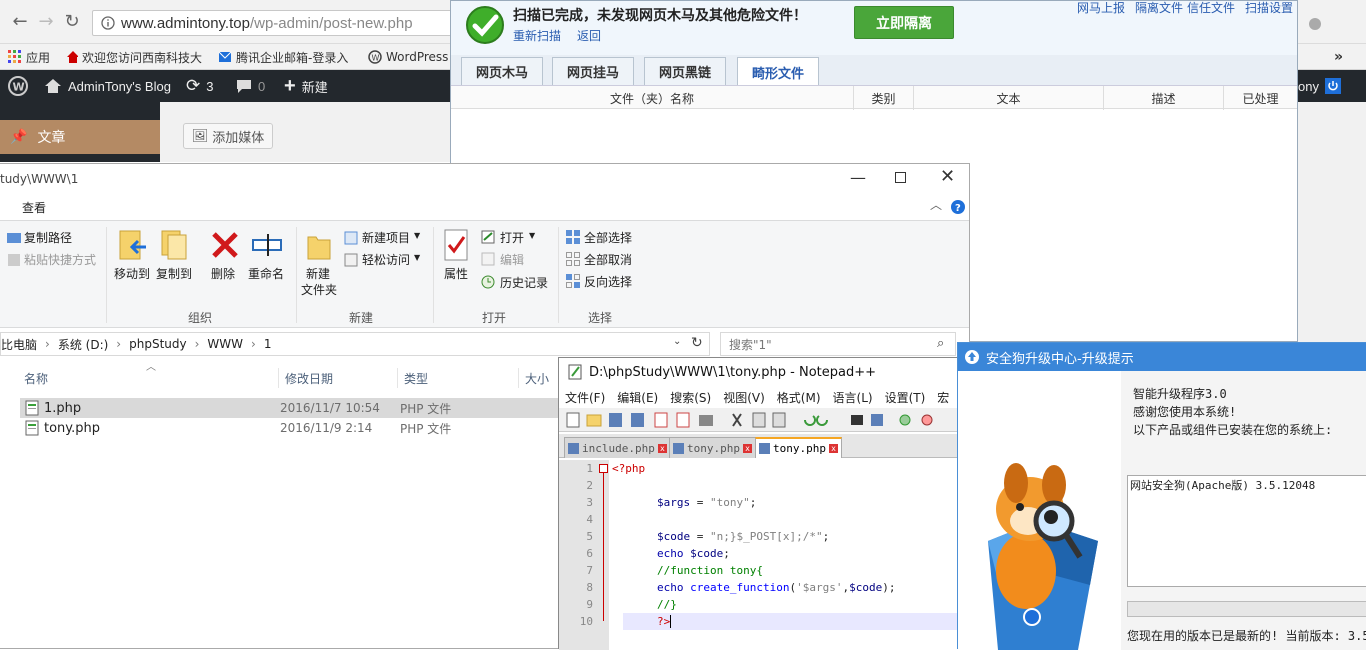 The width and height of the screenshot is (1366, 650). I want to click on col-text: 文本, so click(1009, 98).